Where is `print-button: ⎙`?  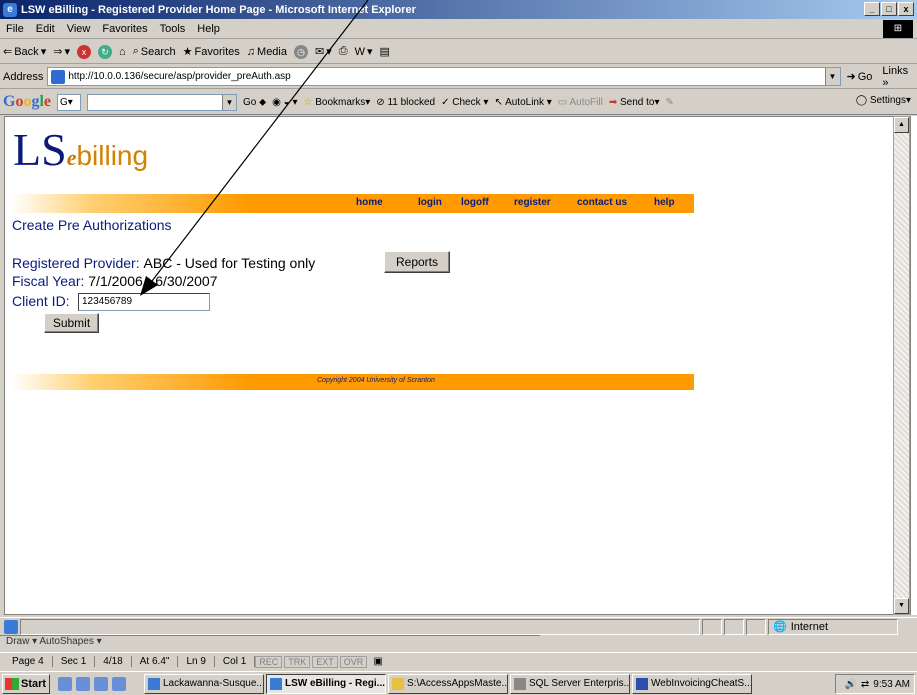
print-button: ⎙ is located at coordinates (343, 51).